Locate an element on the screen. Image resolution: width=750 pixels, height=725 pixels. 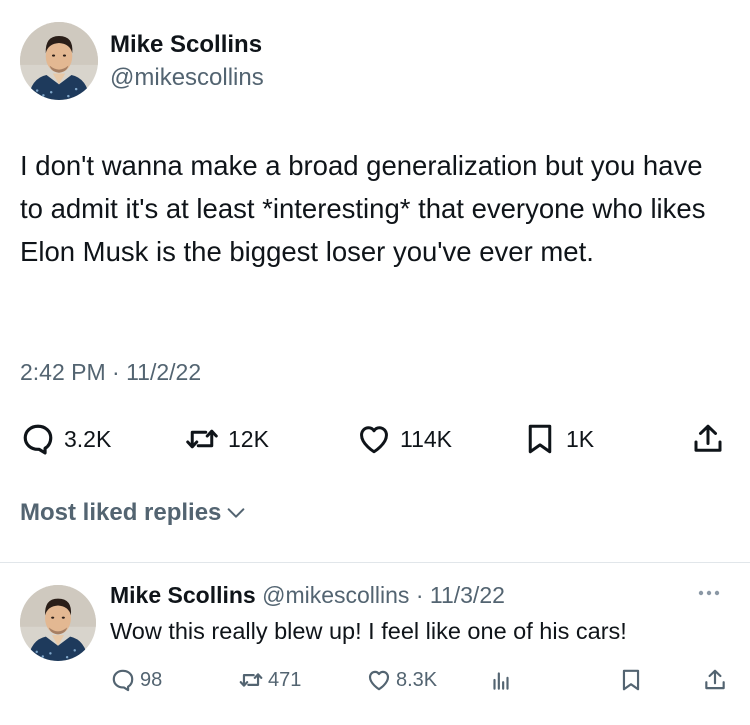
retweet-button: 12K is located at coordinates (226, 439).